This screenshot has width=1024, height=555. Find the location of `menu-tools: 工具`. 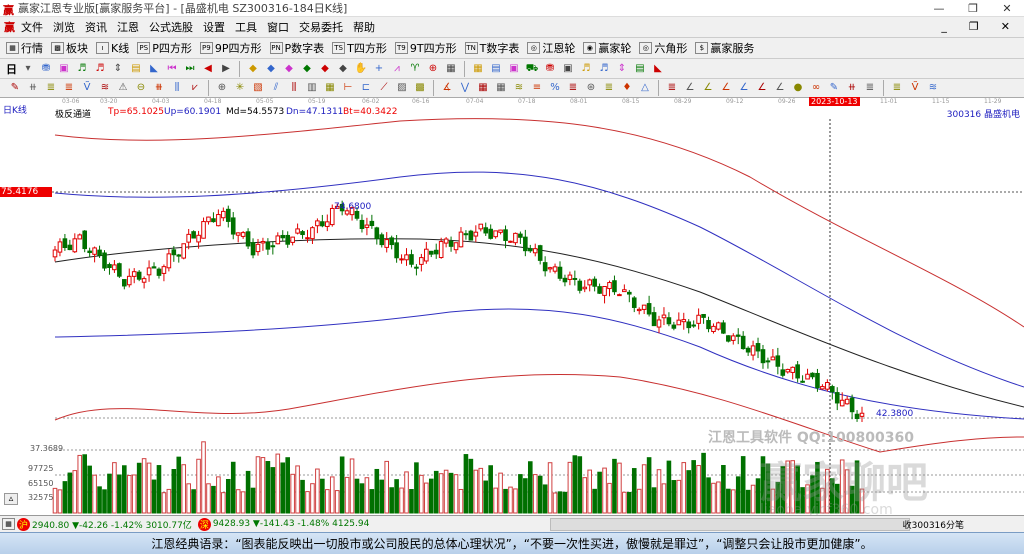

menu-tools: 工具 is located at coordinates (246, 27).